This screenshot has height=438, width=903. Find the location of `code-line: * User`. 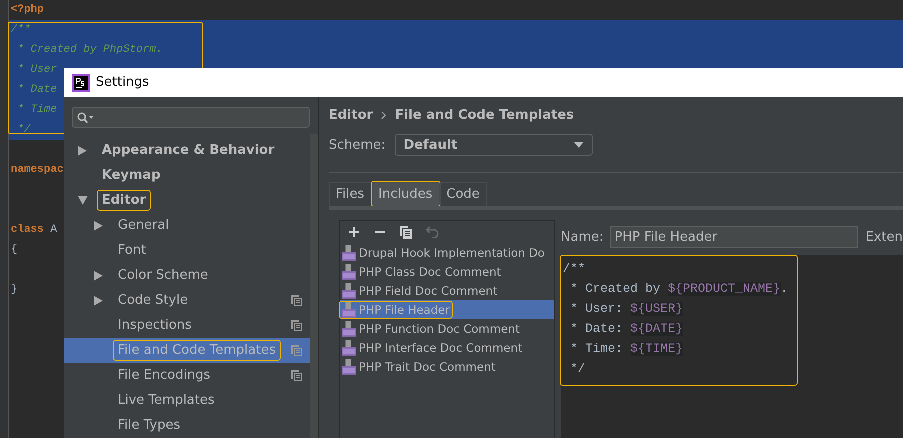

code-line: * User is located at coordinates (37, 70).